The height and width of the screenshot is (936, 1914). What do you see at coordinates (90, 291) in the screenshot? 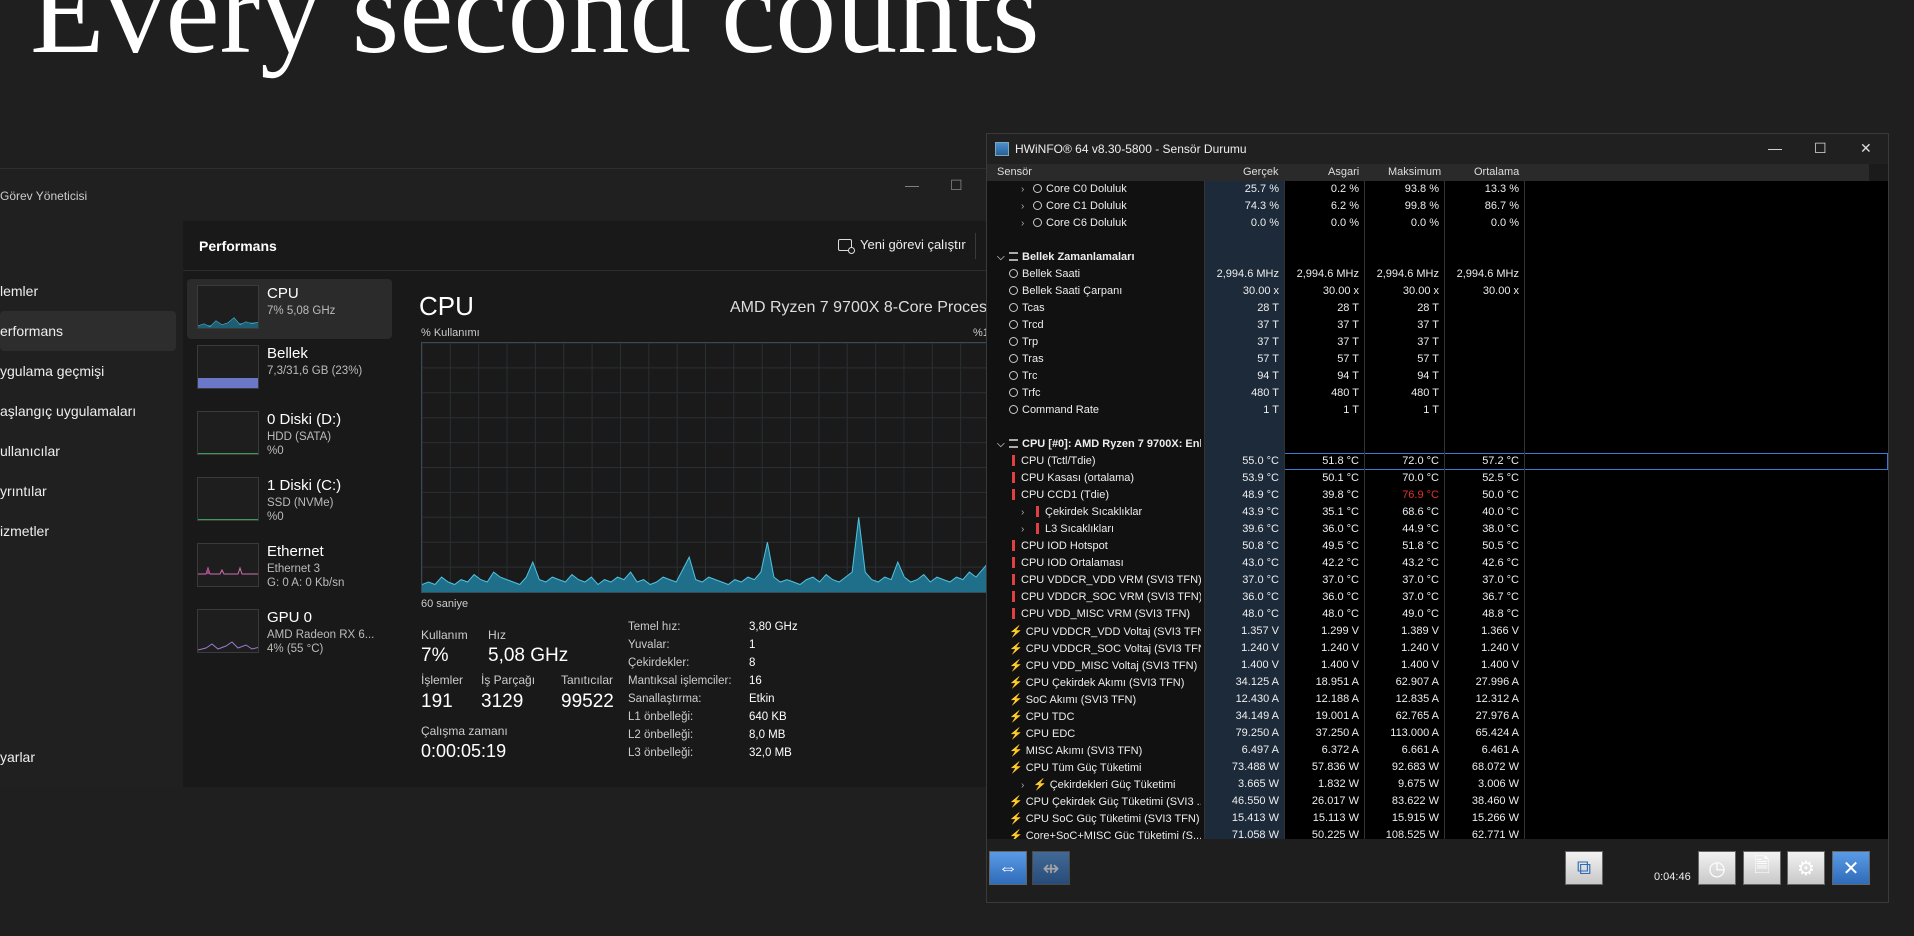
I see `nav-item-processes: lemler` at bounding box center [90, 291].